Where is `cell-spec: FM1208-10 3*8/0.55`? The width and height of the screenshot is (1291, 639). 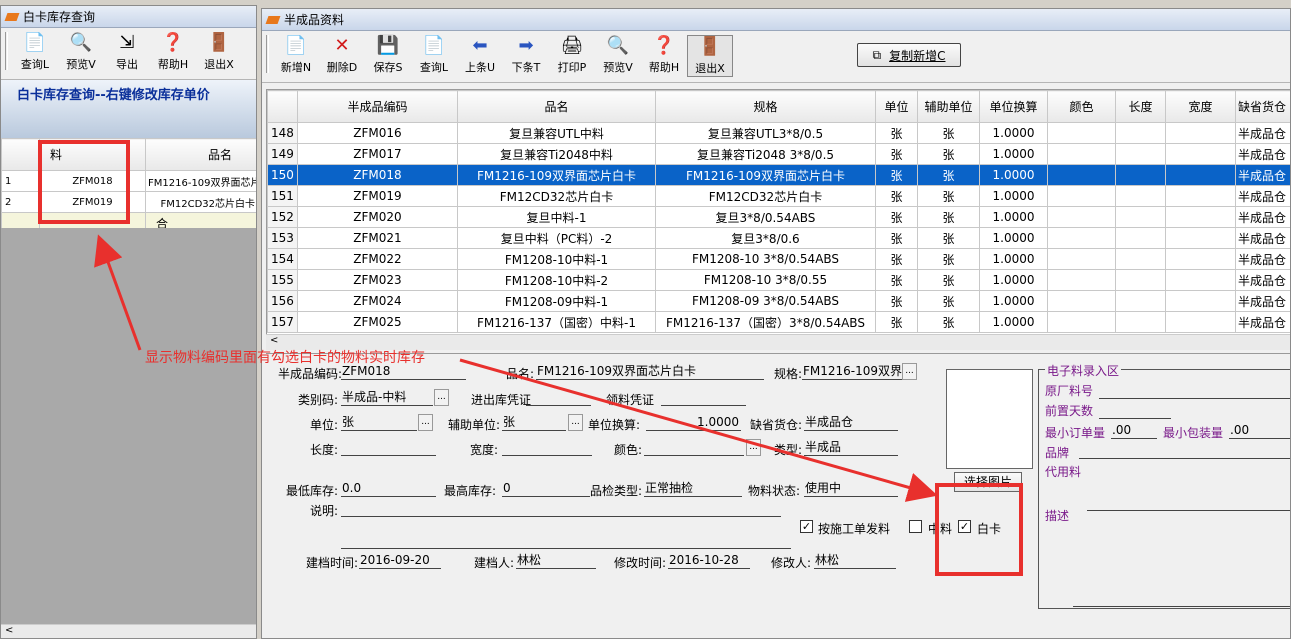
cell-spec: FM1208-10 3*8/0.55 is located at coordinates (765, 280).